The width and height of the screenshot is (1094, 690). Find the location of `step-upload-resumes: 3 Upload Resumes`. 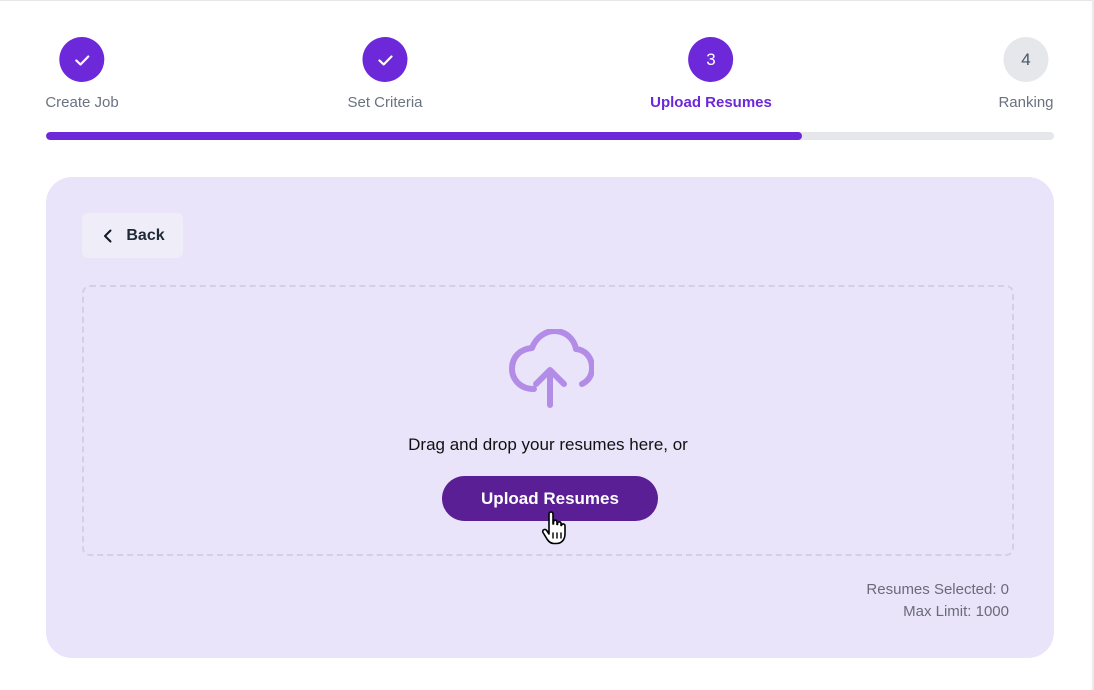

step-upload-resumes: 3 Upload Resumes is located at coordinates (711, 74).